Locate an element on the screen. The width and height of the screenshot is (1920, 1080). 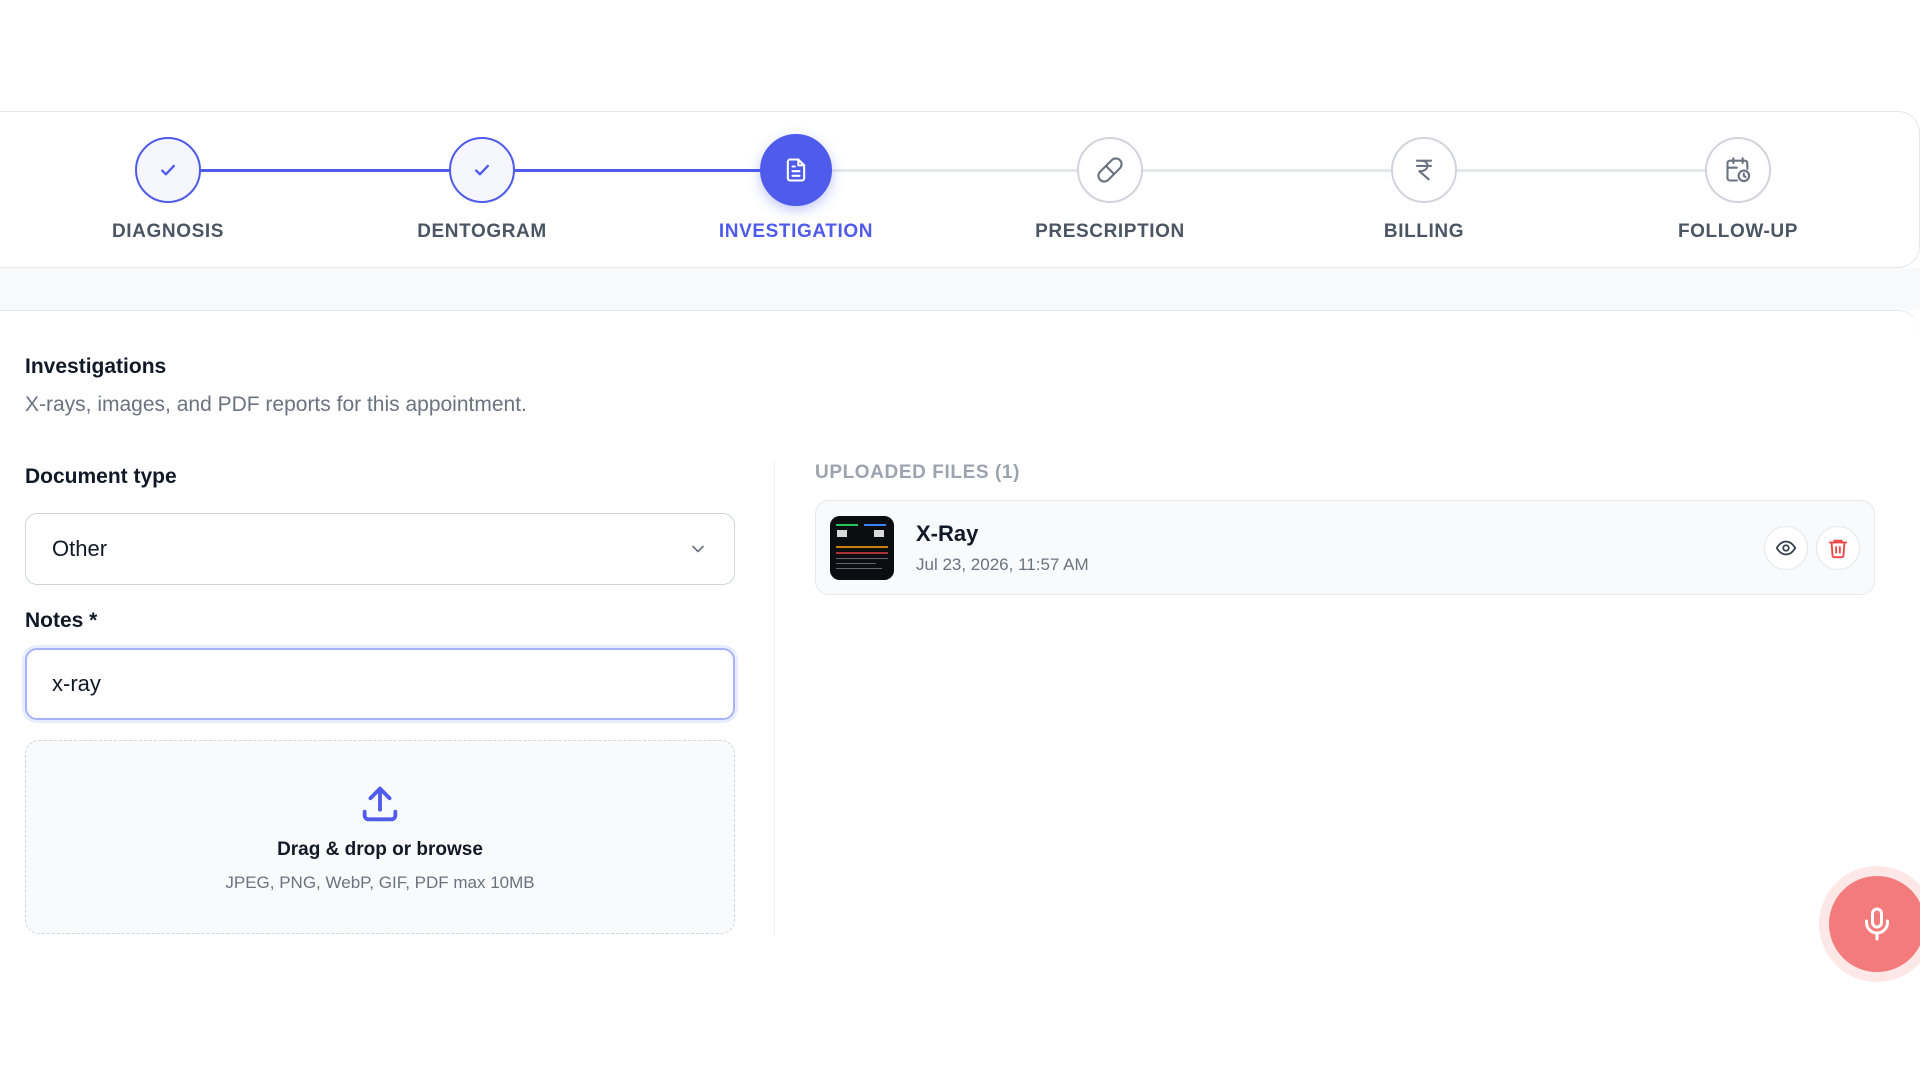
step-label: DIAGNOSIS is located at coordinates (168, 231).